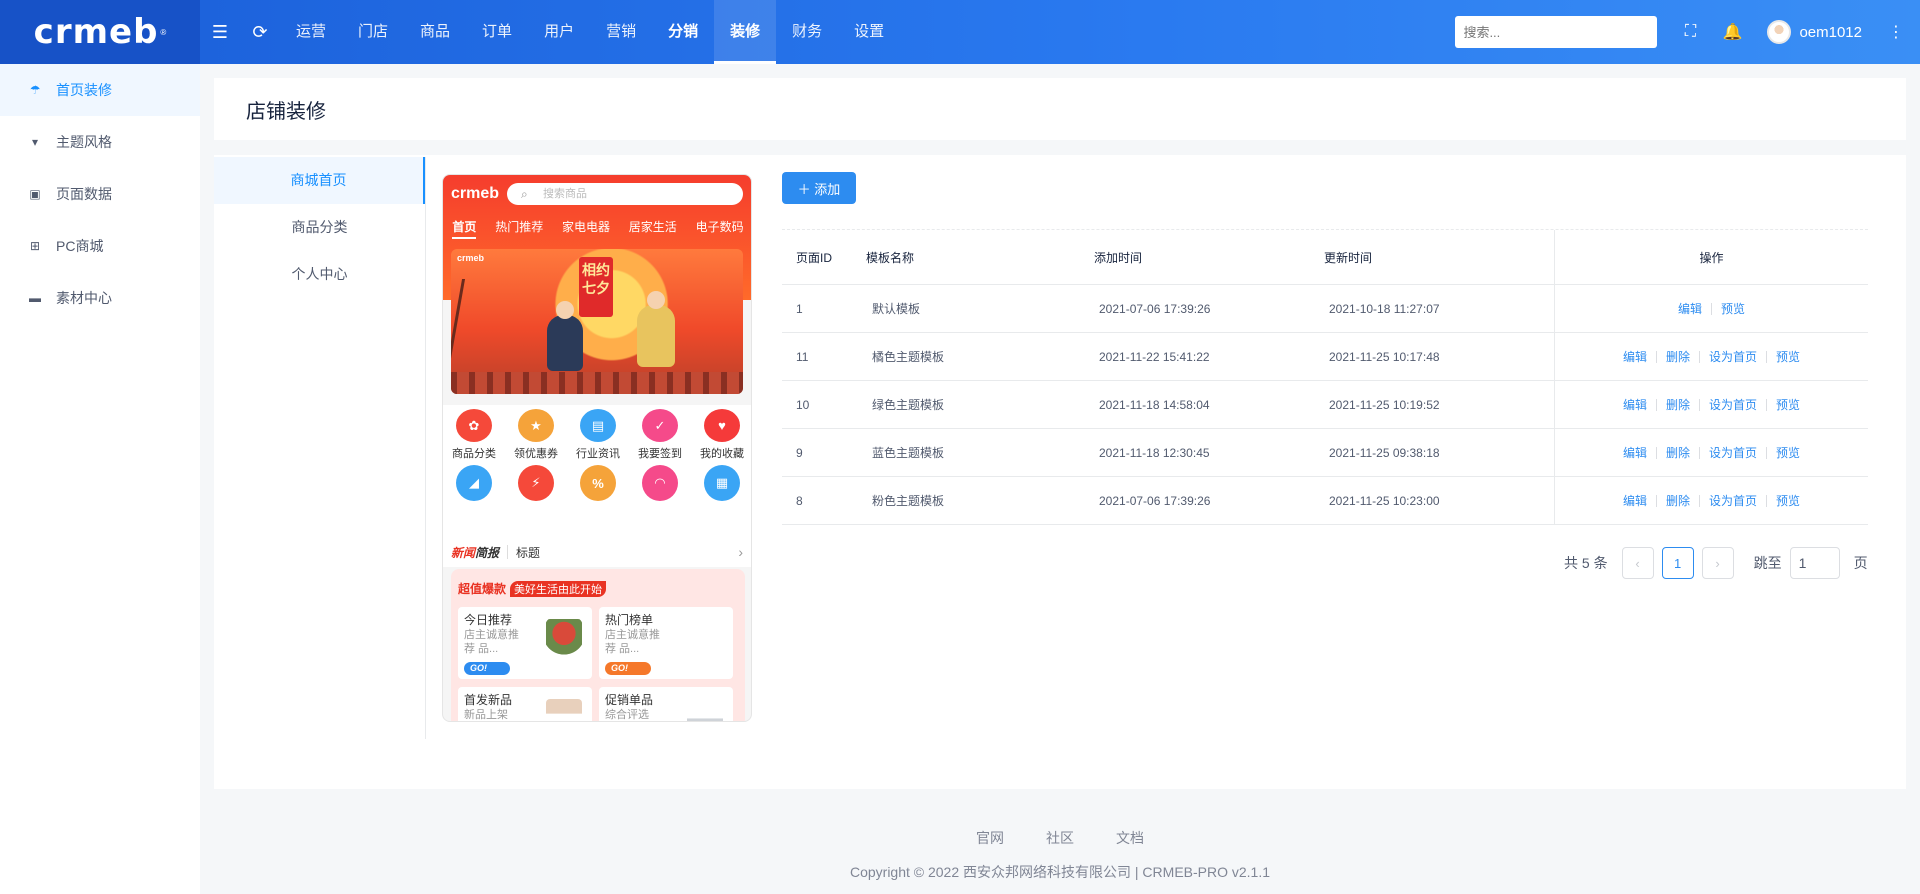 This screenshot has width=1920, height=894. What do you see at coordinates (474, 425) in the screenshot?
I see `gift-icon: ✿` at bounding box center [474, 425].